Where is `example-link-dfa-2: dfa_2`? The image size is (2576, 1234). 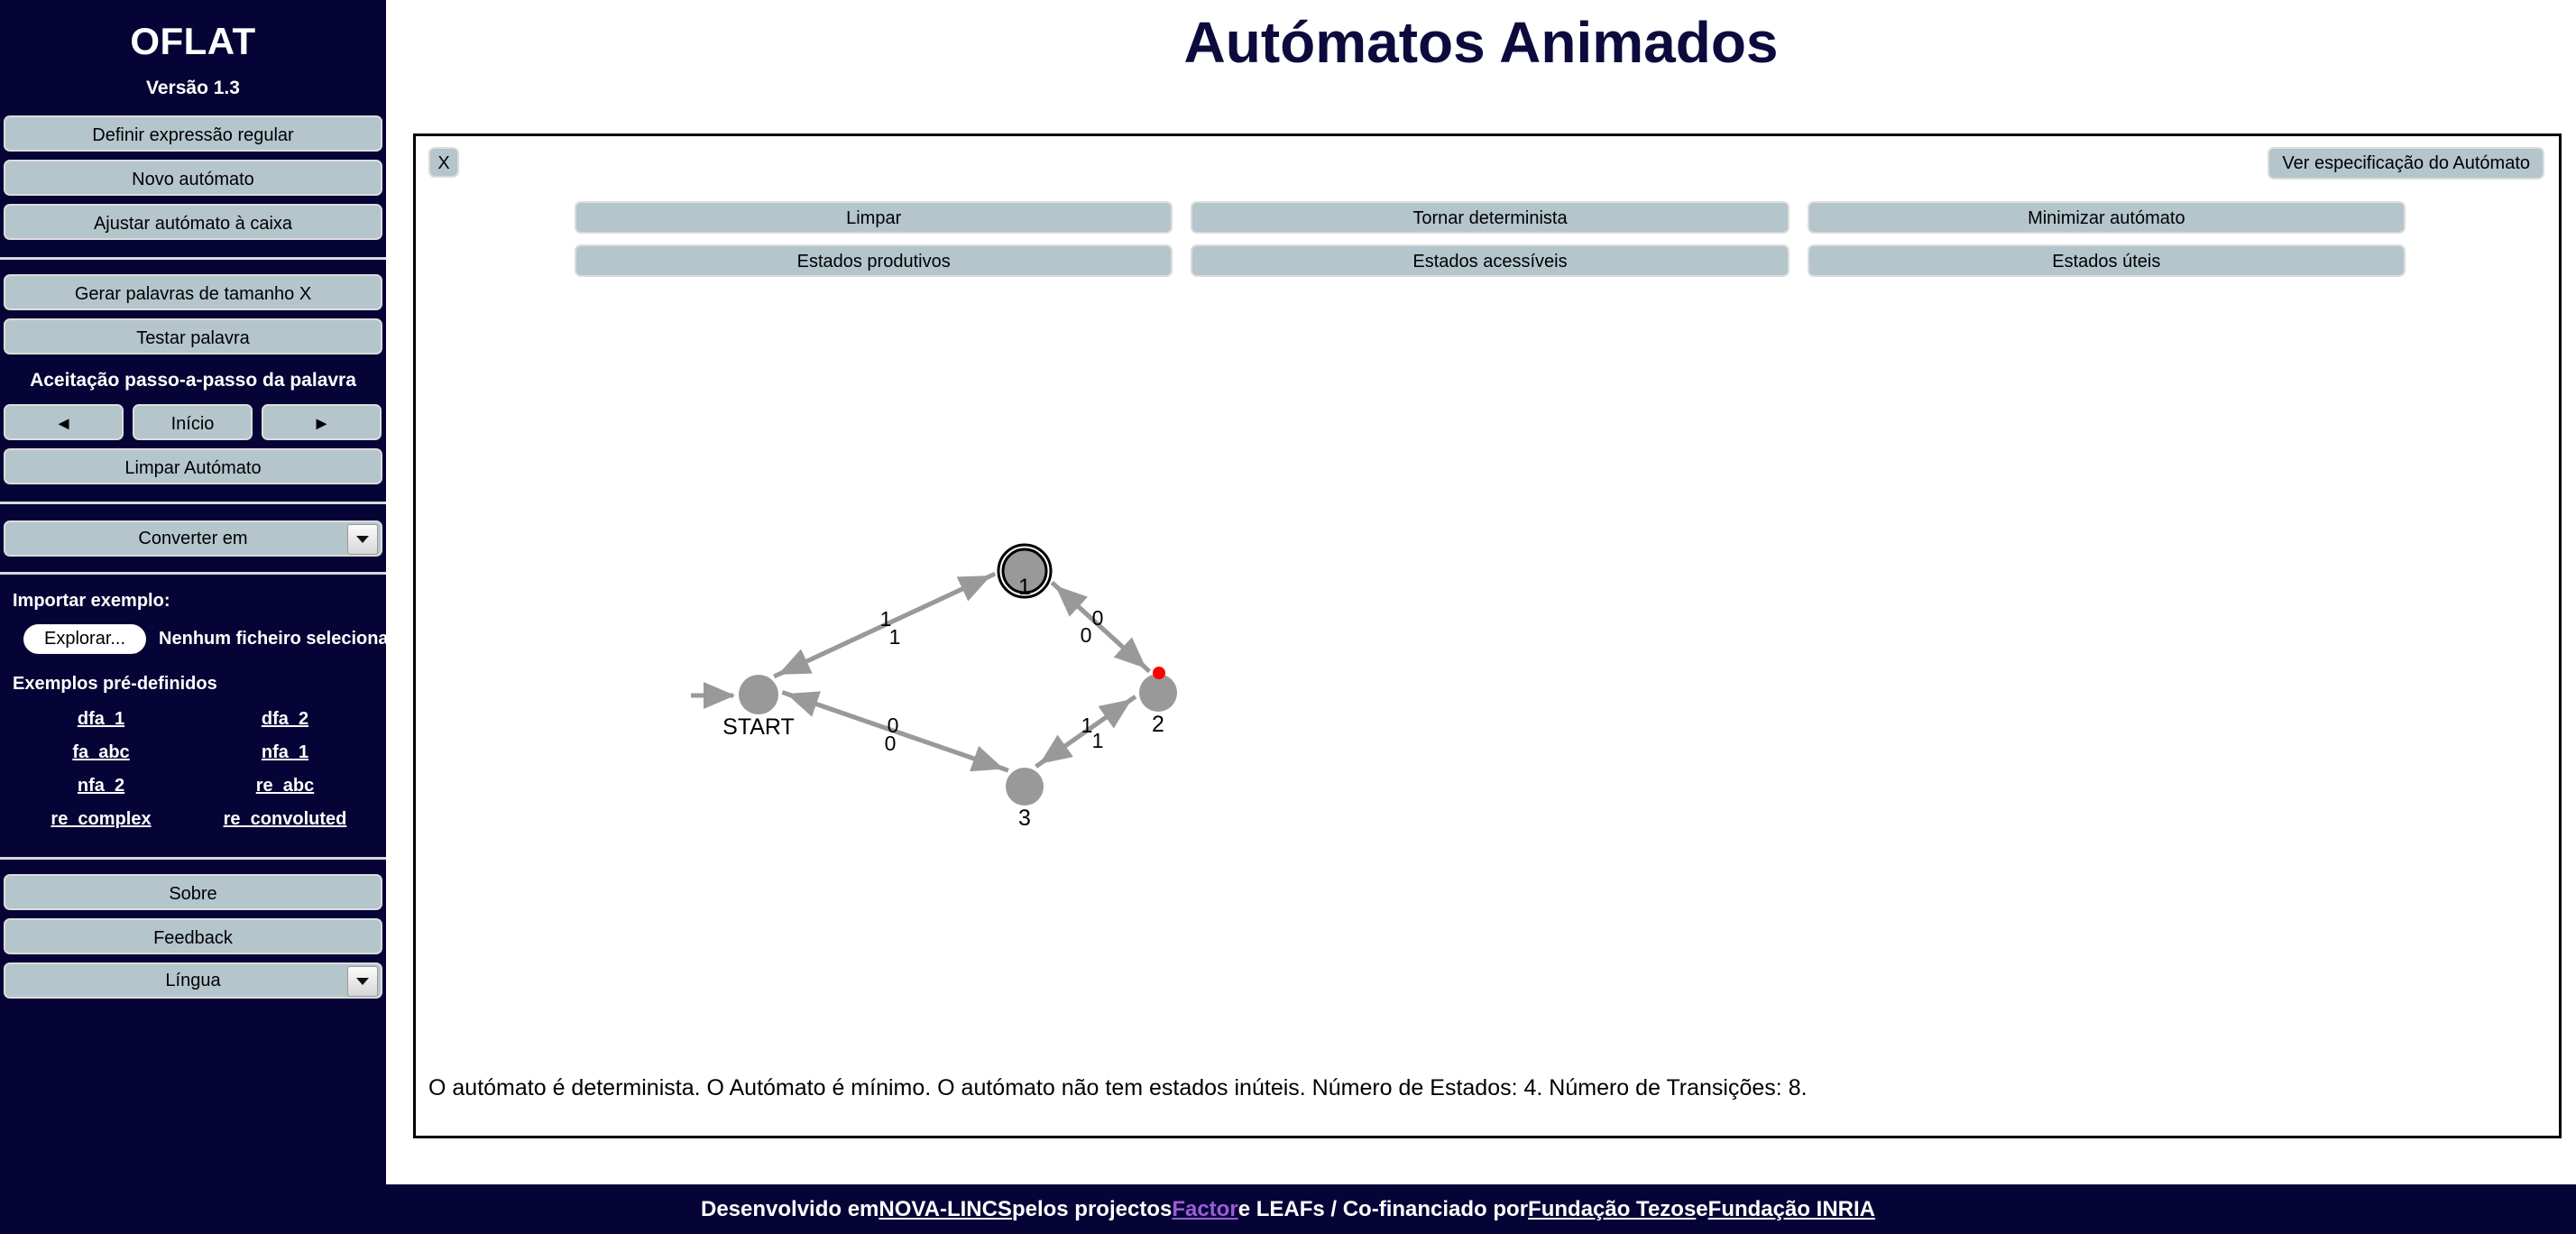
example-link-dfa-2: dfa_2 is located at coordinates (285, 719).